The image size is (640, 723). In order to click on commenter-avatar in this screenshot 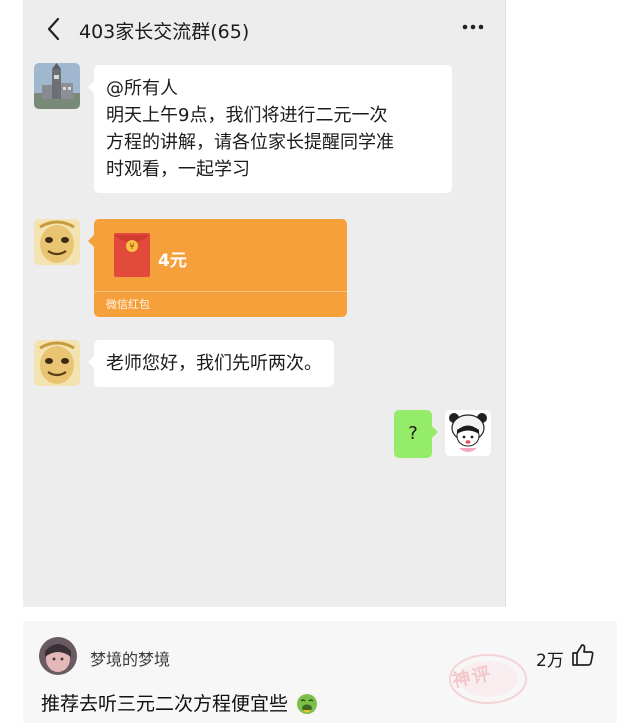, I will do `click(58, 656)`.